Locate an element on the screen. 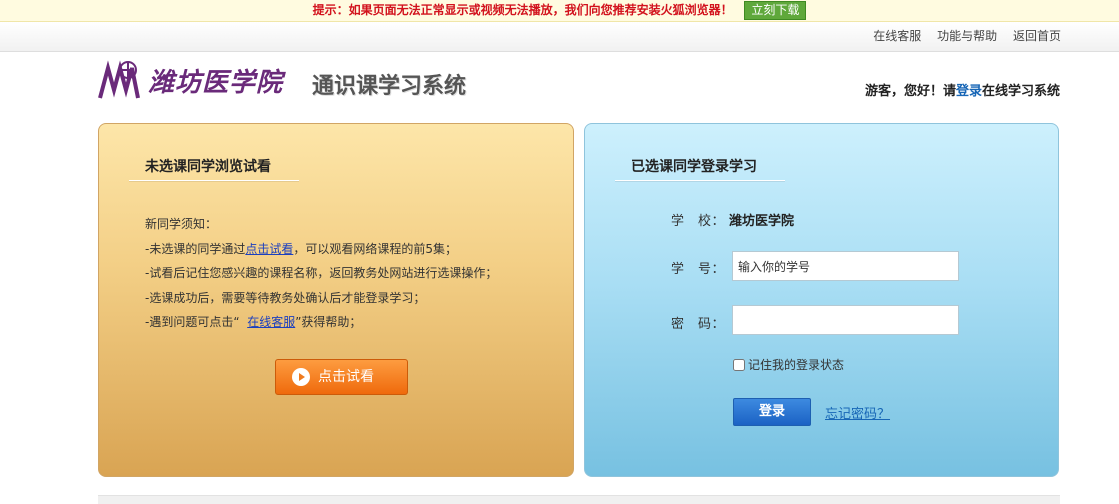 This screenshot has height=504, width=1119. notes-line-2: -试看后记住您感兴趣的课程名称，返回教务处网站进行选课操作； is located at coordinates (321, 273).